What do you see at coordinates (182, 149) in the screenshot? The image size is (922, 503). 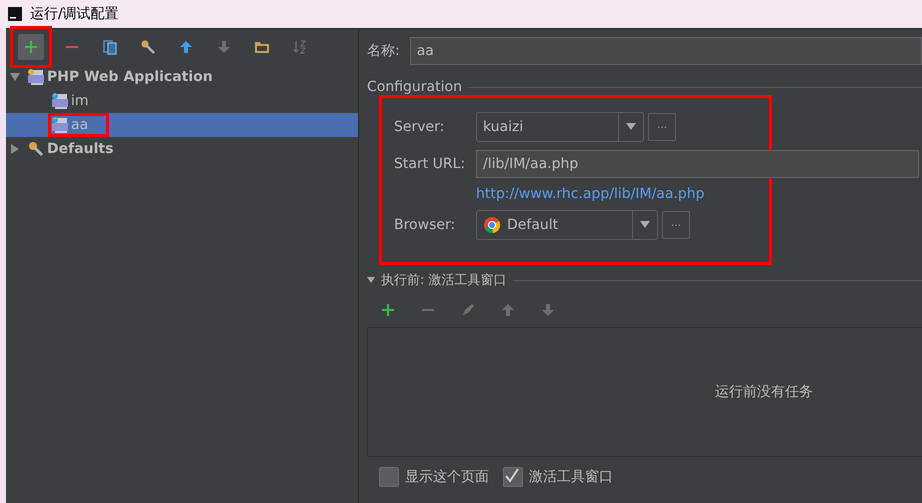 I see `tree-item: Defaults` at bounding box center [182, 149].